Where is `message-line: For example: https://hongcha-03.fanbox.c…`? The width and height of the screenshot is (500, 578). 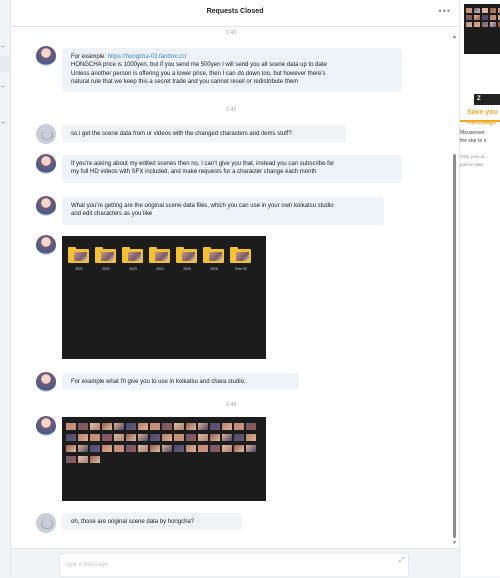
message-line: For example: https://hongcha-03.fanbox.c… is located at coordinates (232, 57).